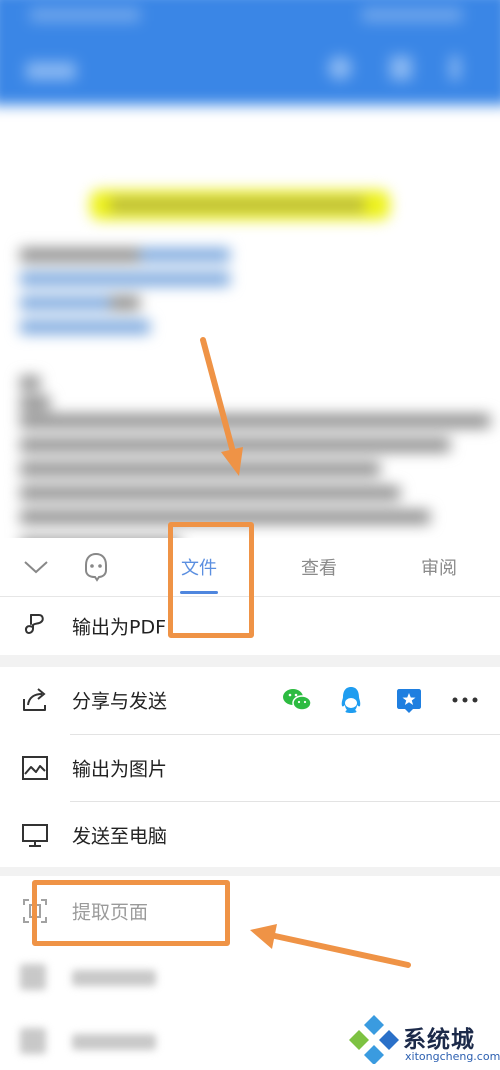 The height and width of the screenshot is (1070, 500). I want to click on annotation-arrow-down, so click(218, 396).